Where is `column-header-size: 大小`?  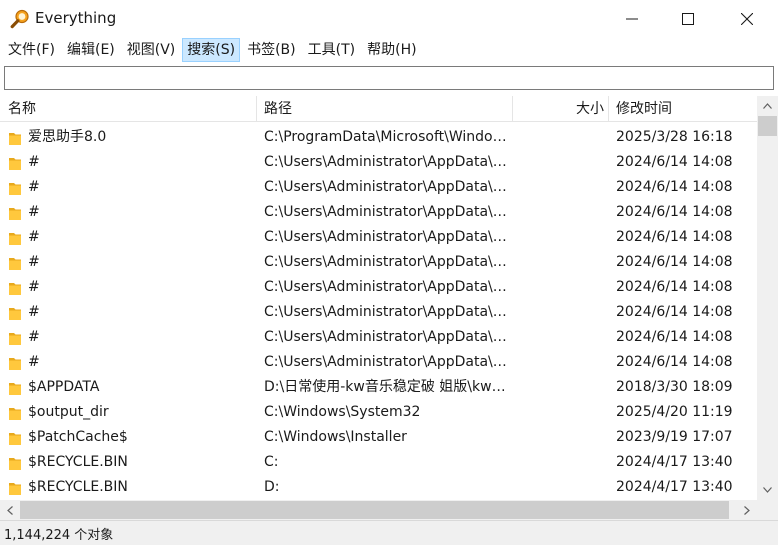
column-header-size: 大小 is located at coordinates (558, 109).